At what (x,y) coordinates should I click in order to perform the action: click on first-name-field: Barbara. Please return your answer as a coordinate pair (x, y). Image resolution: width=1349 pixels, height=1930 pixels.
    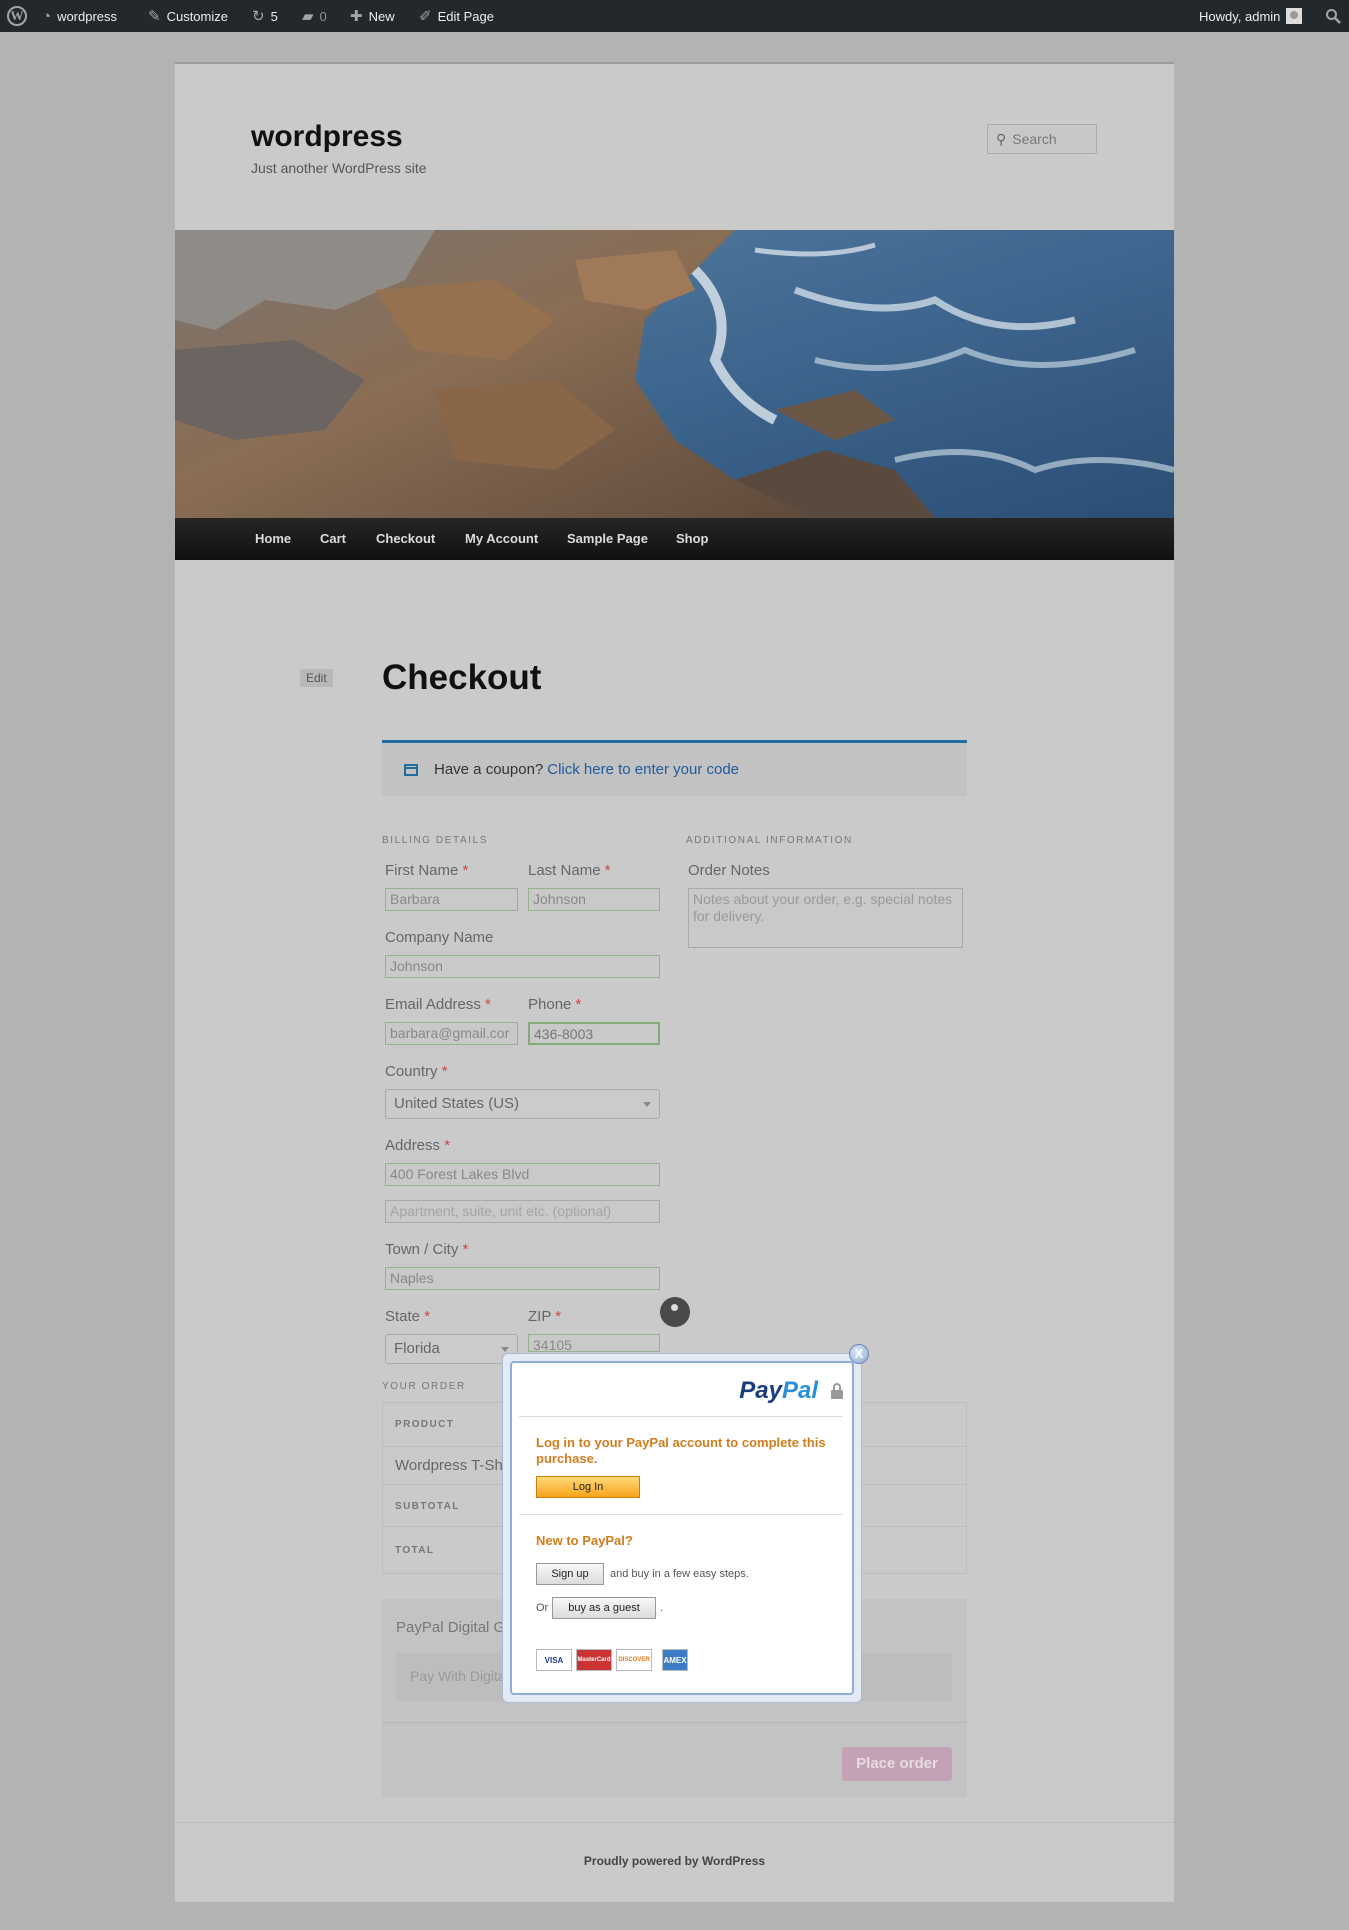
    Looking at the image, I should click on (451, 899).